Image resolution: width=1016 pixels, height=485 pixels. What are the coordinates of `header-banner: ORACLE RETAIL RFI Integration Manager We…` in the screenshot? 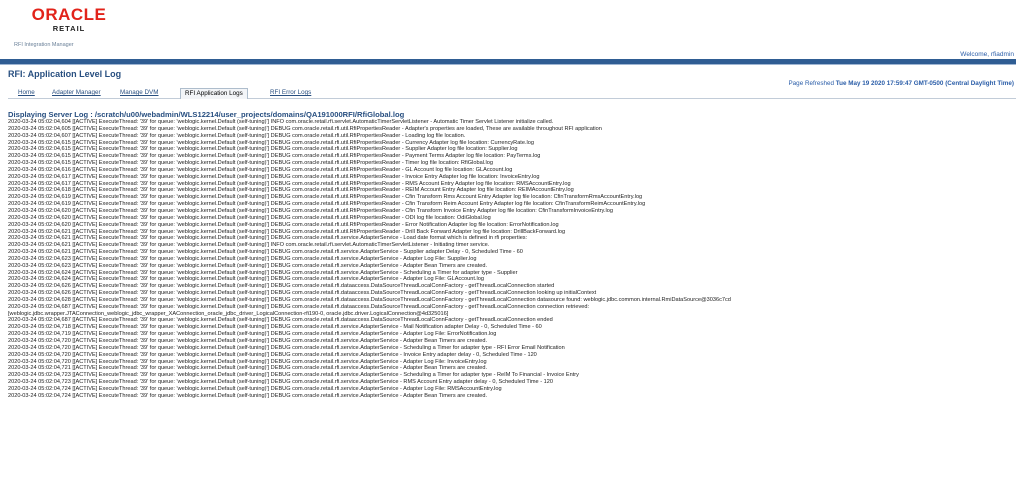 It's located at (508, 30).